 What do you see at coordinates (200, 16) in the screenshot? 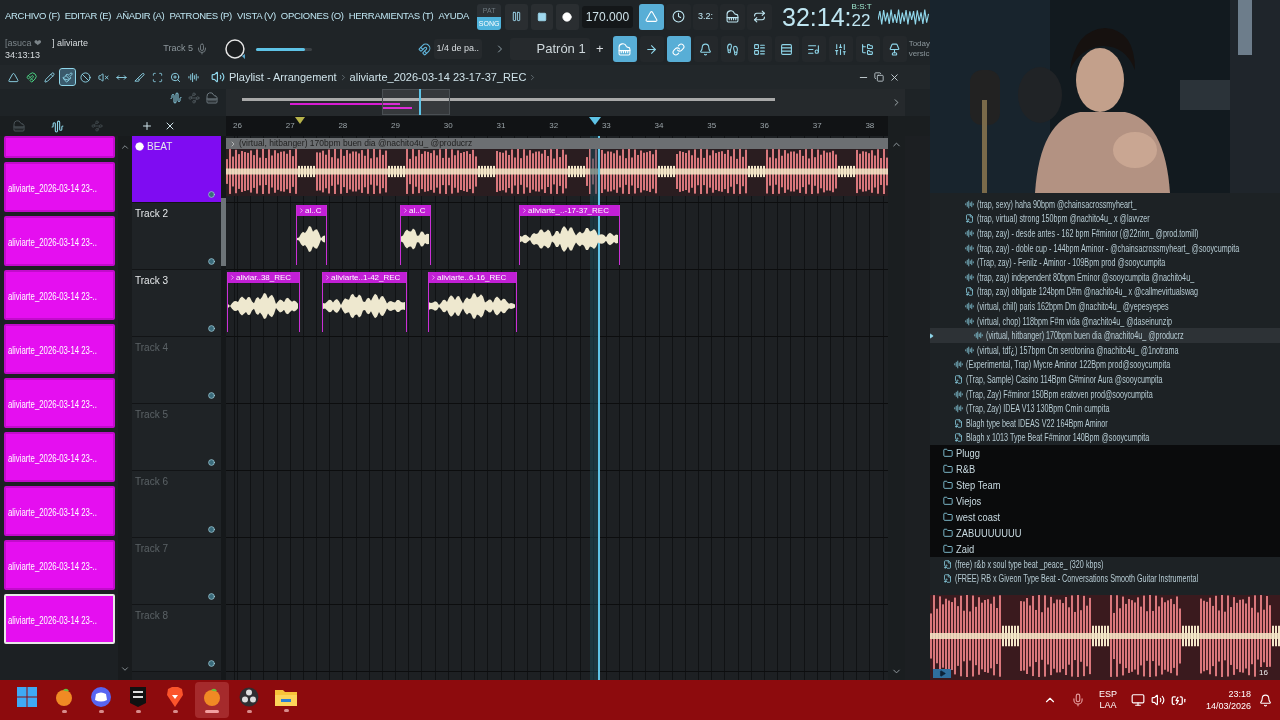
I see `menu-item: PATRONES (P)` at bounding box center [200, 16].